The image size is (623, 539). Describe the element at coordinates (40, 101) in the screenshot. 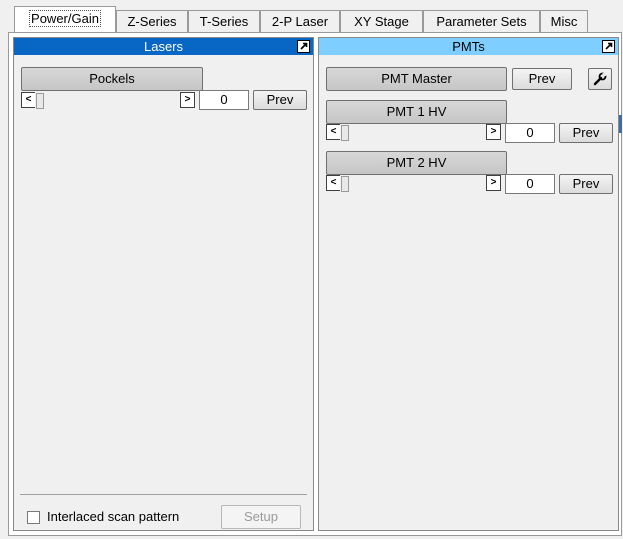

I see `pockels-slider-thumb` at that location.